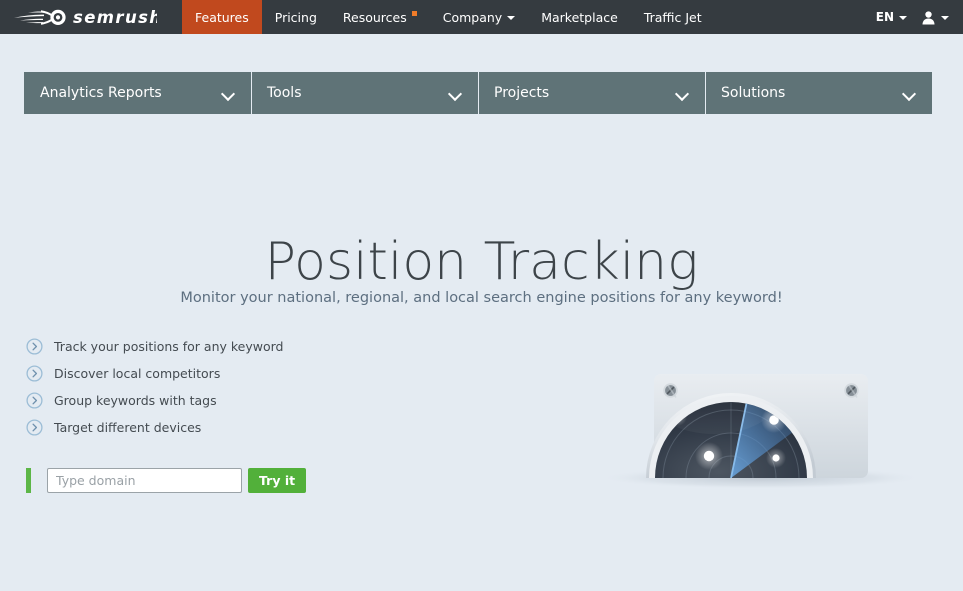  Describe the element at coordinates (761, 422) in the screenshot. I see `radar-dish-illustration` at that location.